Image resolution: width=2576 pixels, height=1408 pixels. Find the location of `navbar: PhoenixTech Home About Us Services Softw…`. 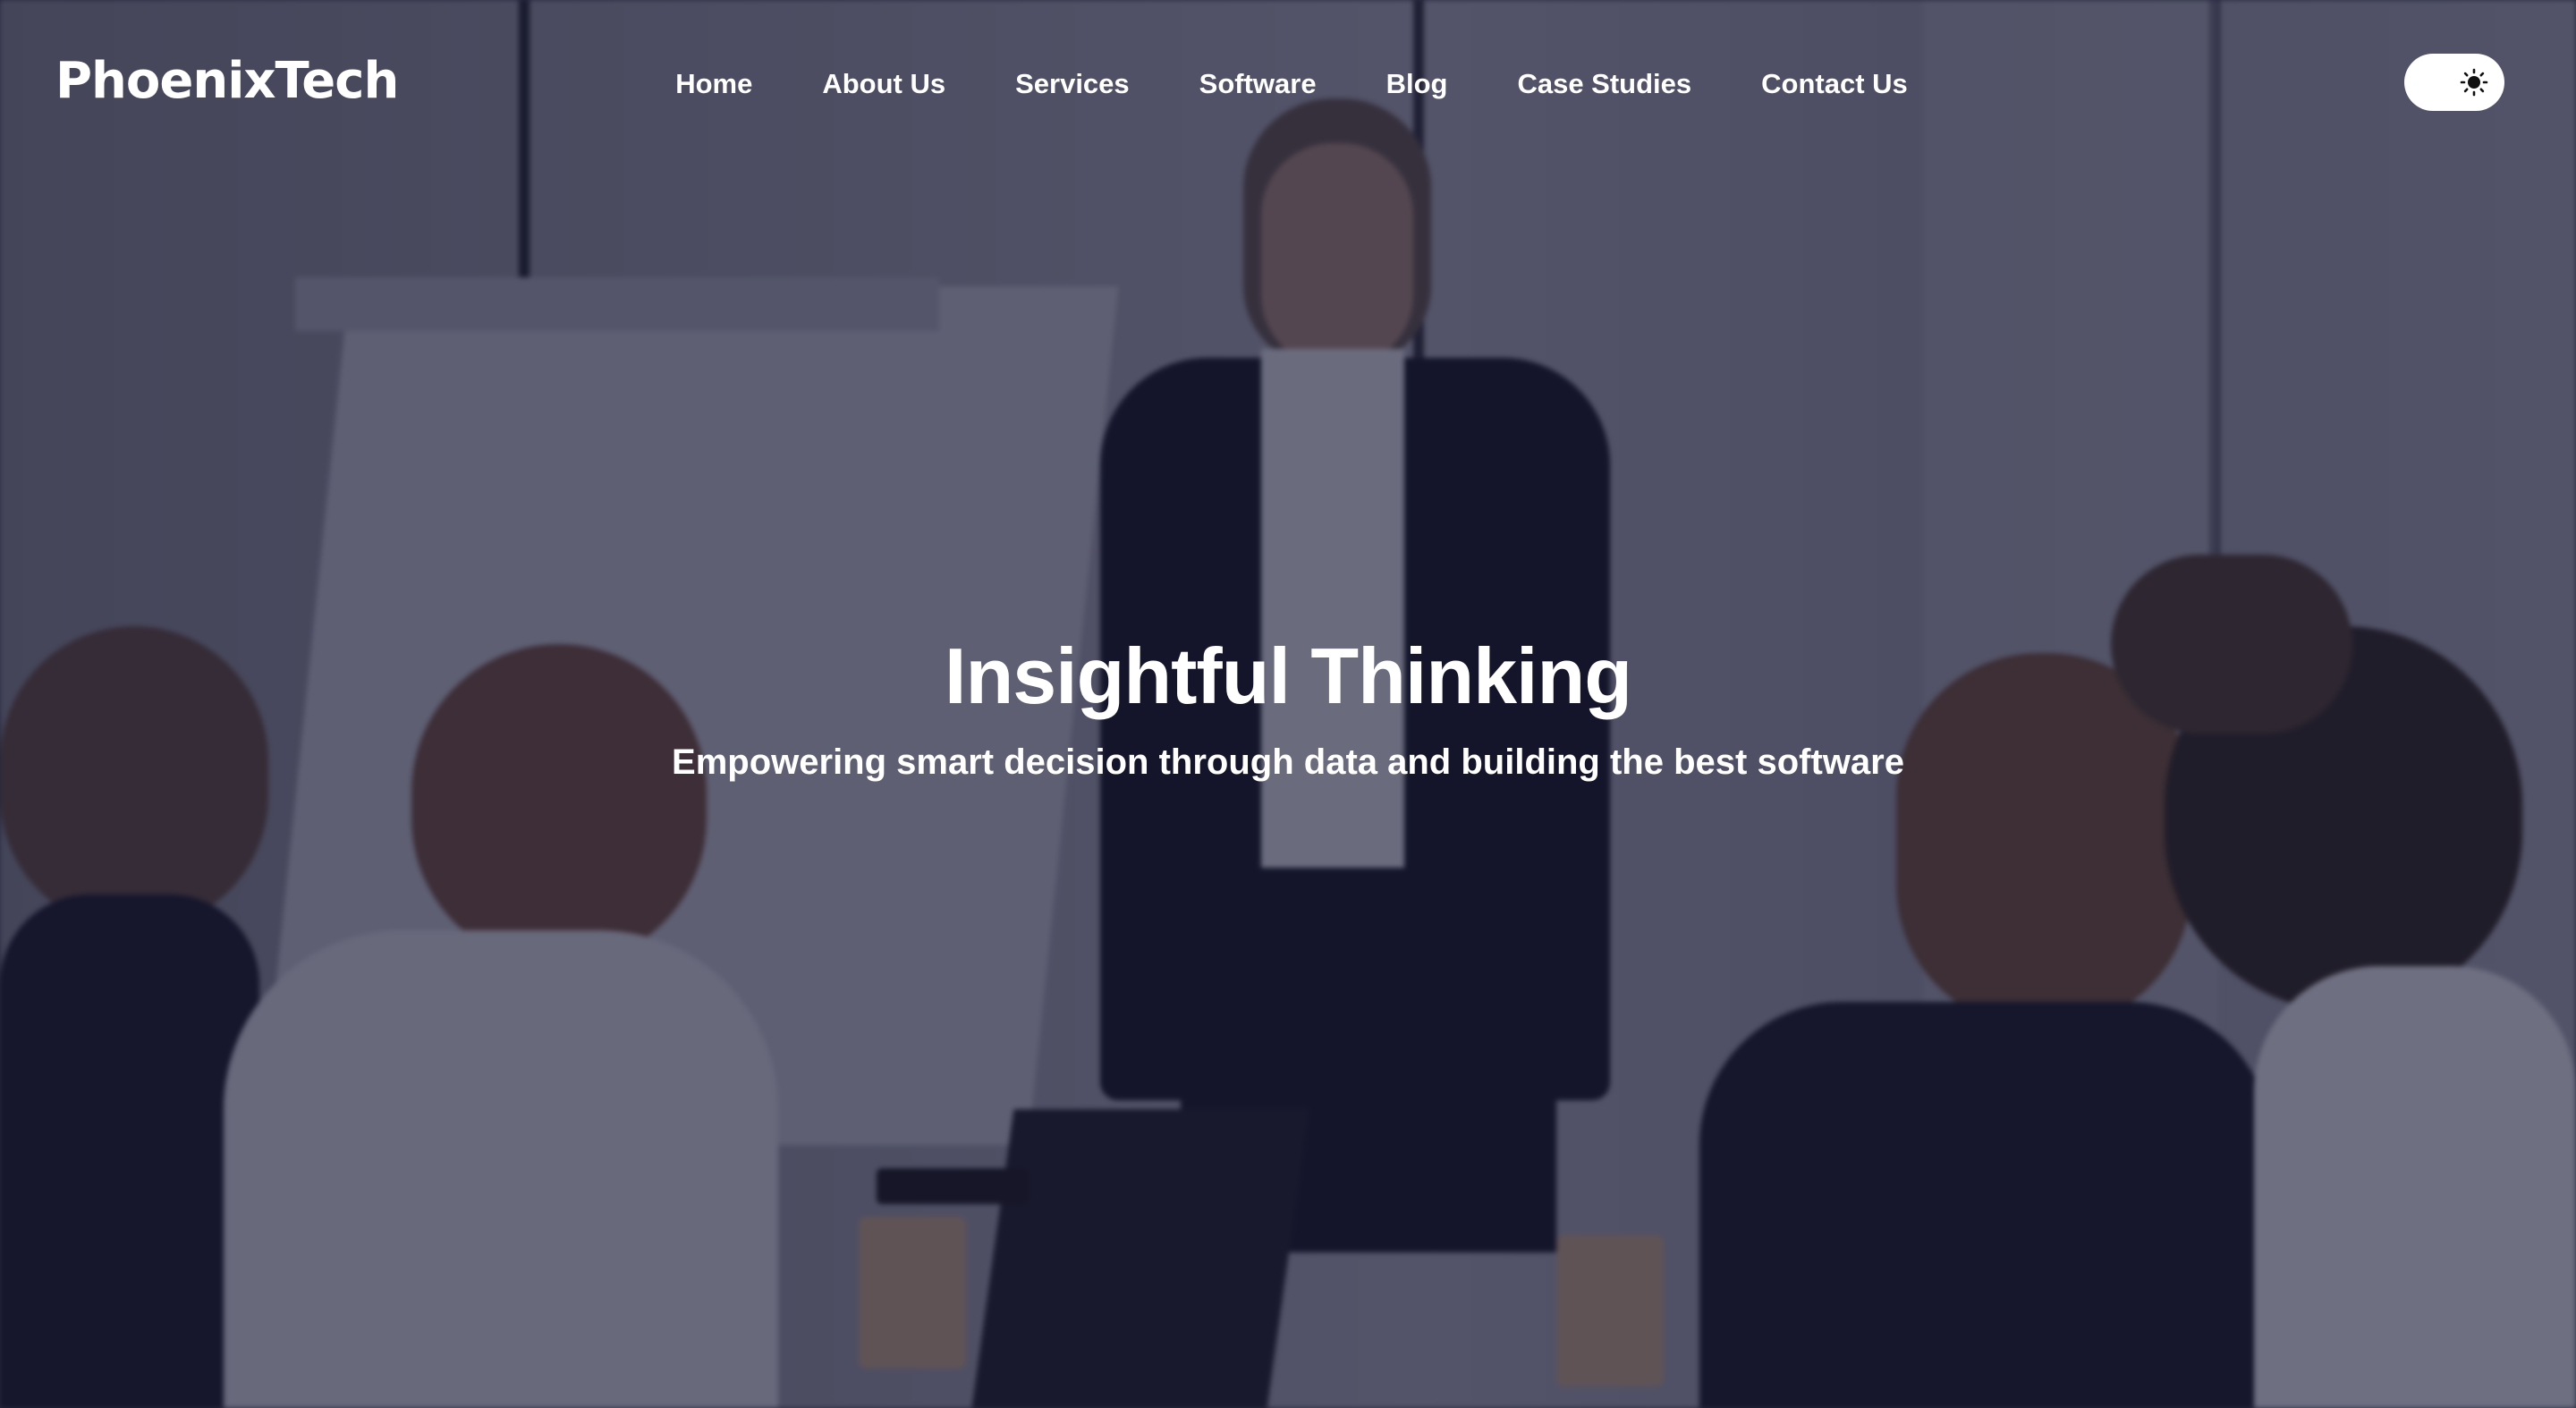

navbar: PhoenixTech Home About Us Services Softw… is located at coordinates (1288, 83).